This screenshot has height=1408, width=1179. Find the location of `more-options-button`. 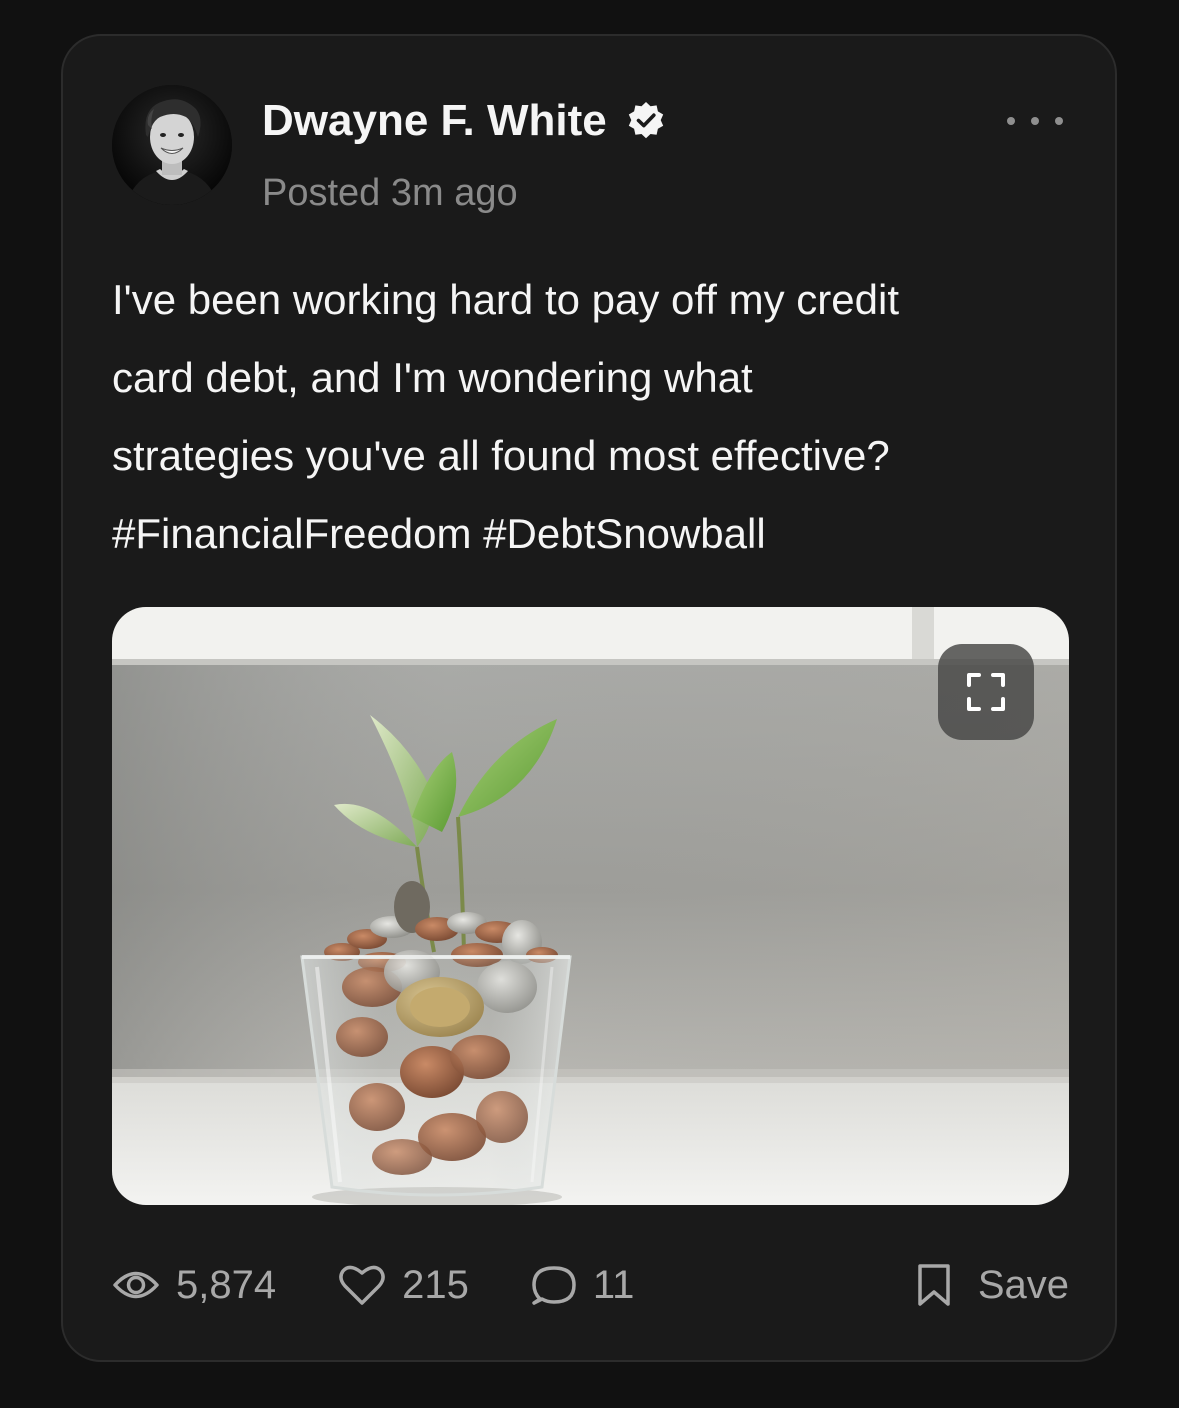

more-options-button is located at coordinates (1035, 121).